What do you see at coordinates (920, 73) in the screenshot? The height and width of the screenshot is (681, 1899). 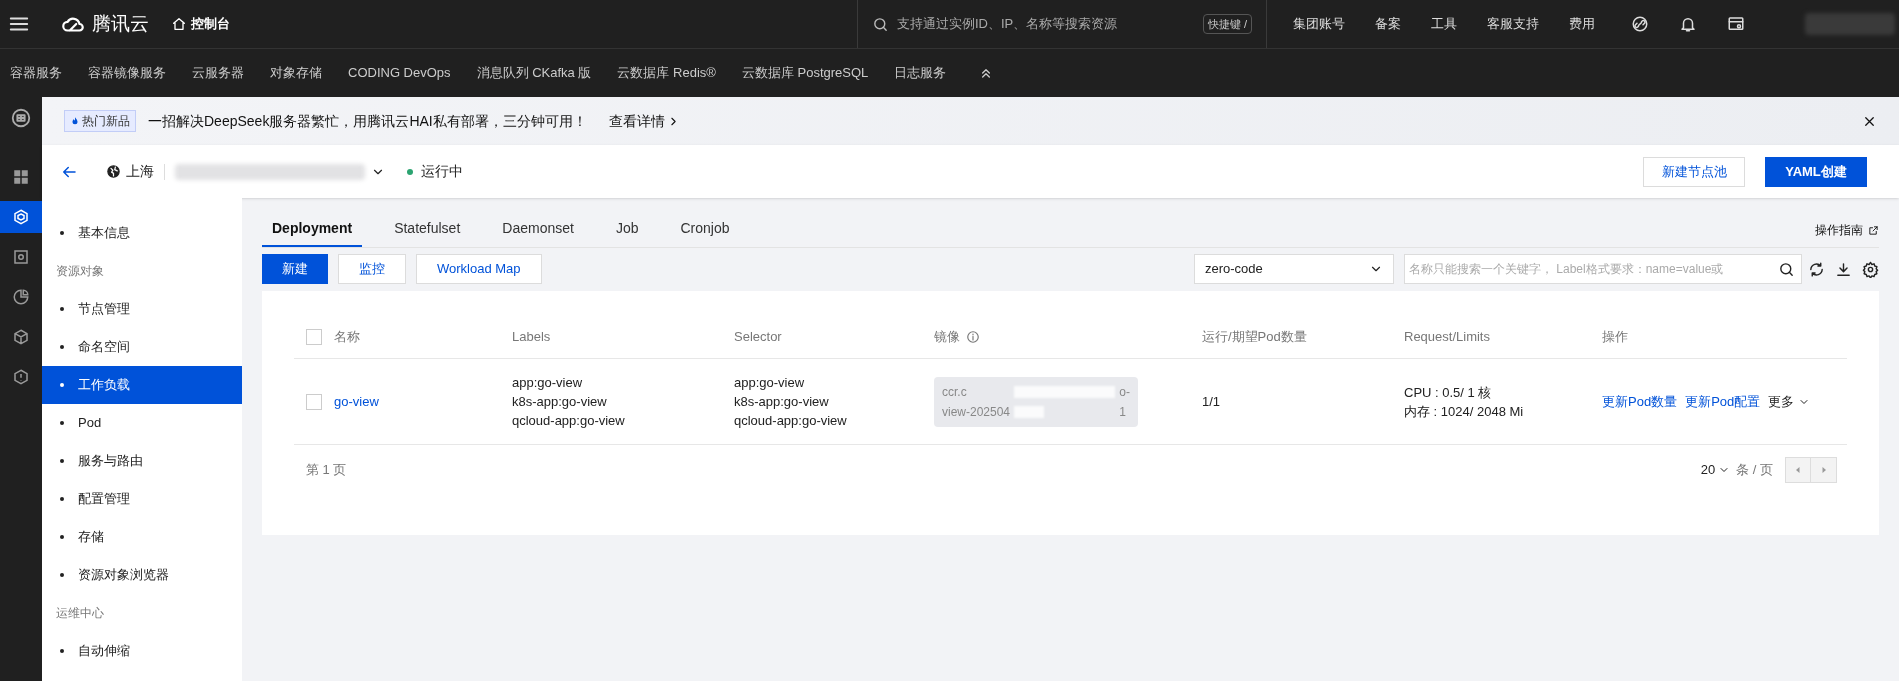 I see `product-nav-link: 日志服务` at bounding box center [920, 73].